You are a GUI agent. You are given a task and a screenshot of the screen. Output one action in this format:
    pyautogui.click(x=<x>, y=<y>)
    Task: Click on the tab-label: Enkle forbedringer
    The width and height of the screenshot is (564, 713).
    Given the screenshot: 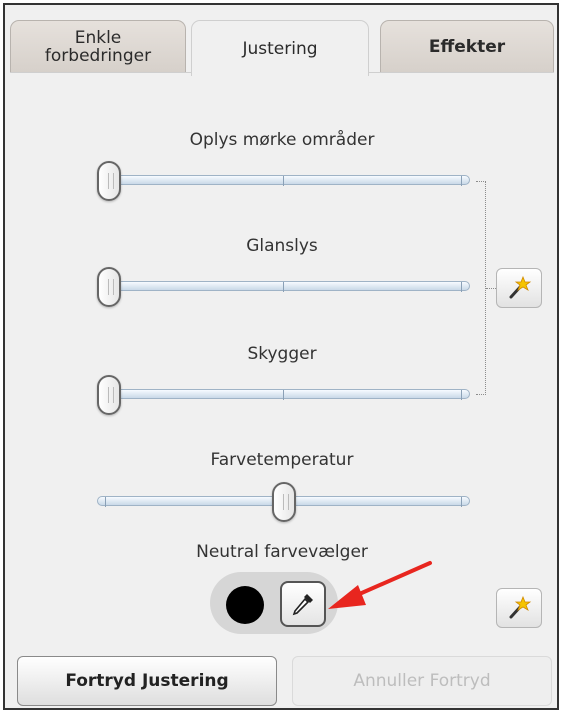 What is the action you would take?
    pyautogui.click(x=98, y=47)
    